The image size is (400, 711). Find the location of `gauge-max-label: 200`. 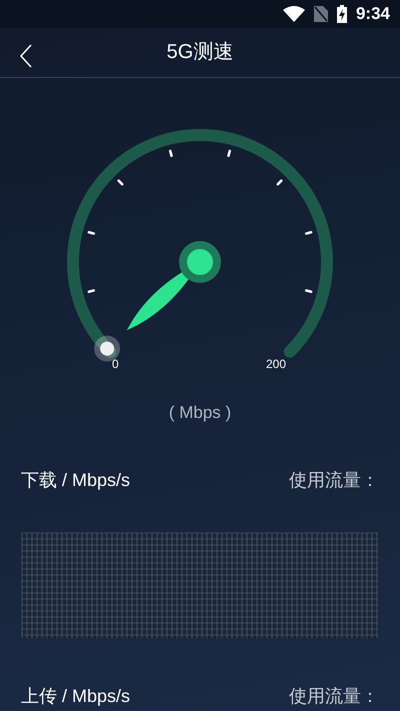

gauge-max-label: 200 is located at coordinates (276, 364).